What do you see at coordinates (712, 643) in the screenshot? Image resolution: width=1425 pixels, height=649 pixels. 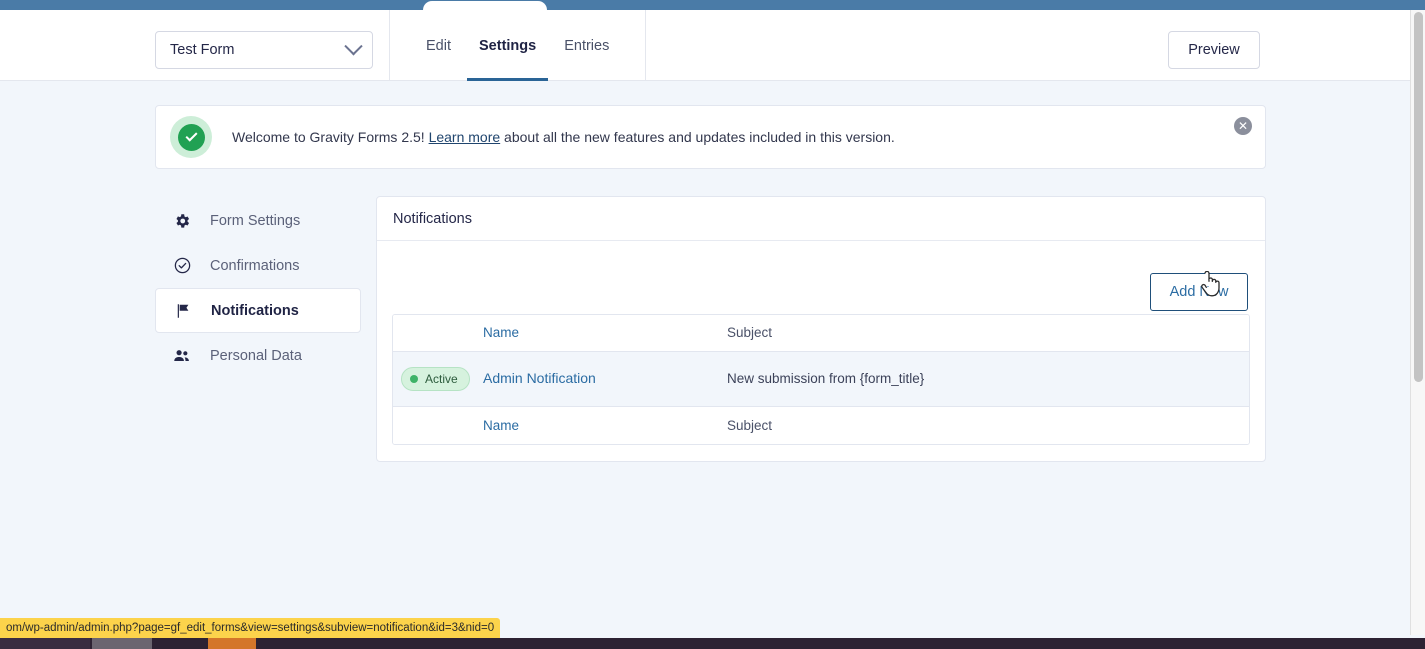 I see `os-taskbar` at bounding box center [712, 643].